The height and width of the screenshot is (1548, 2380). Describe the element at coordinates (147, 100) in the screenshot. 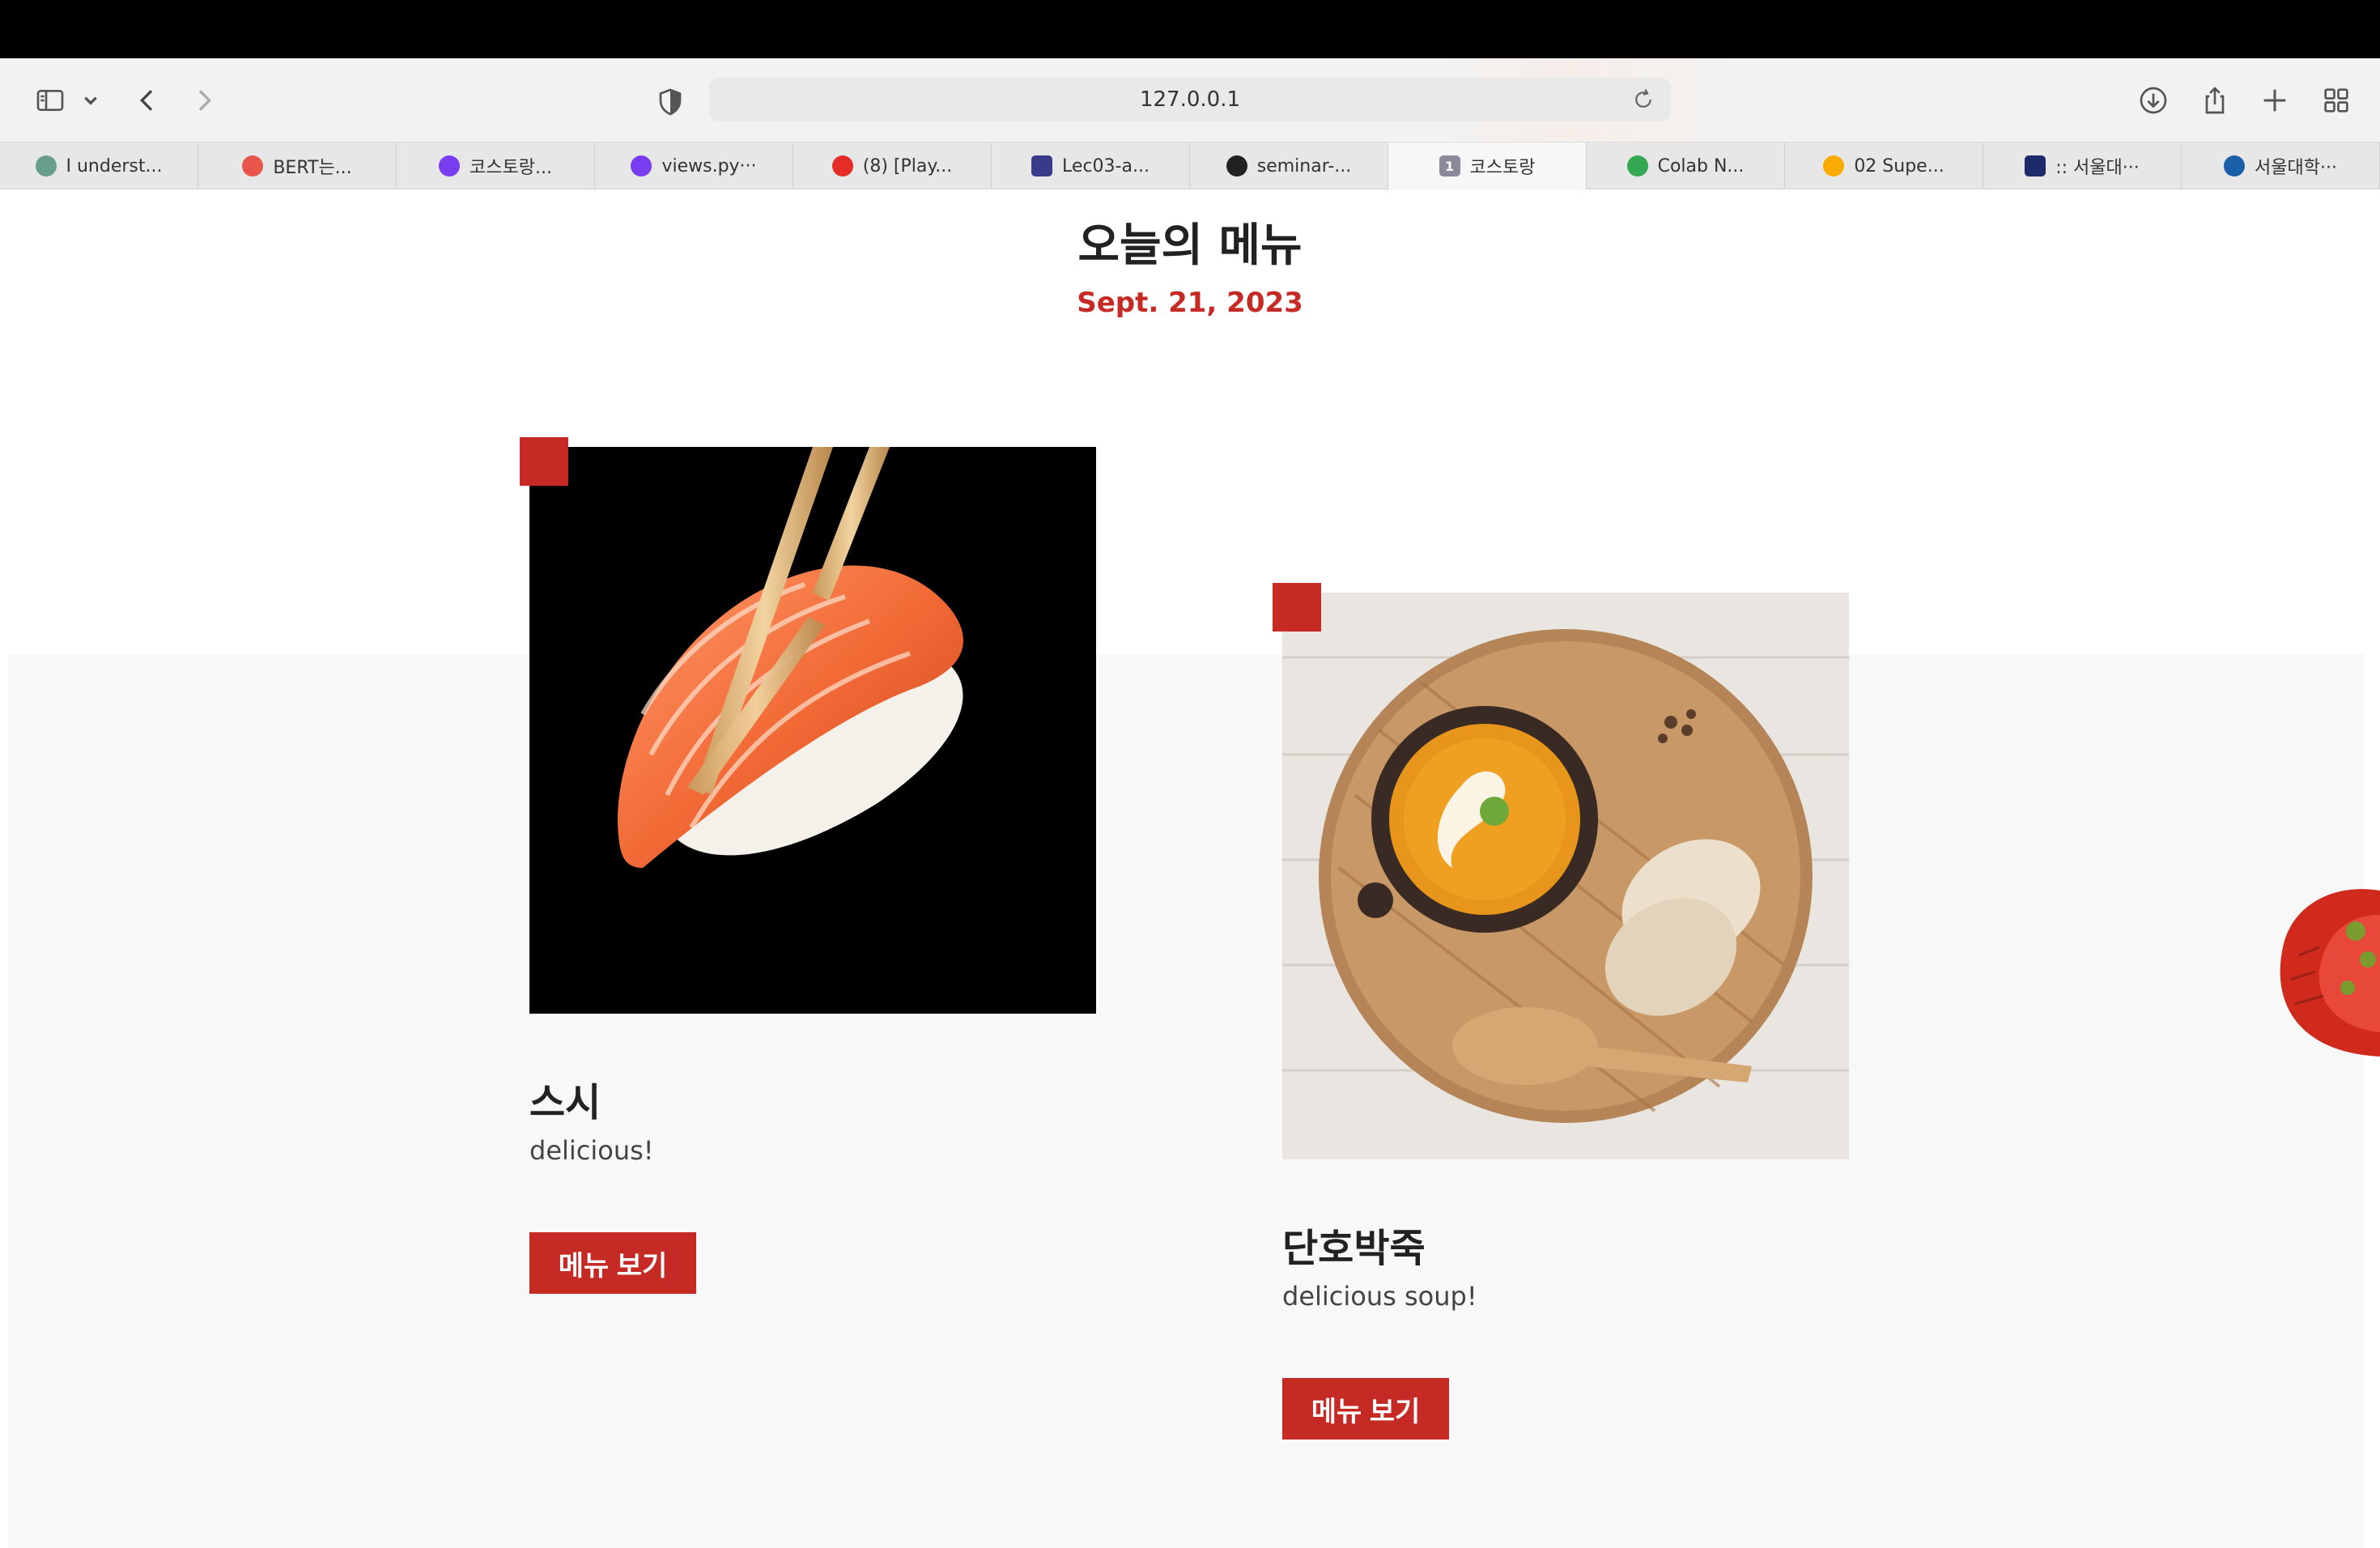

I see `back-icon` at that location.